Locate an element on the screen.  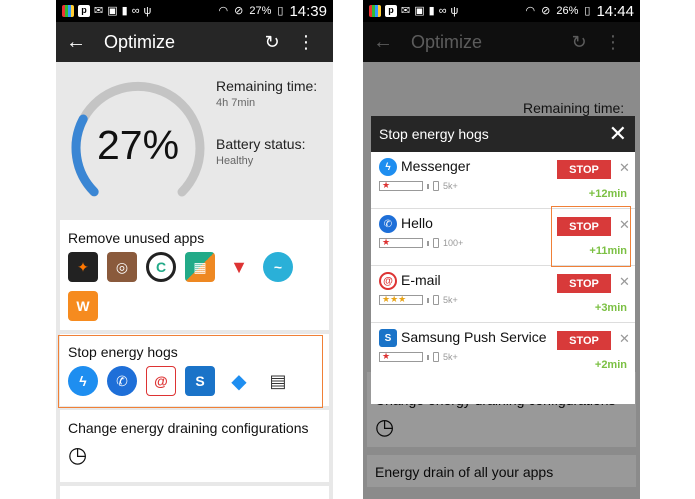
refresh-icon: ↻ is located at coordinates (272, 42).